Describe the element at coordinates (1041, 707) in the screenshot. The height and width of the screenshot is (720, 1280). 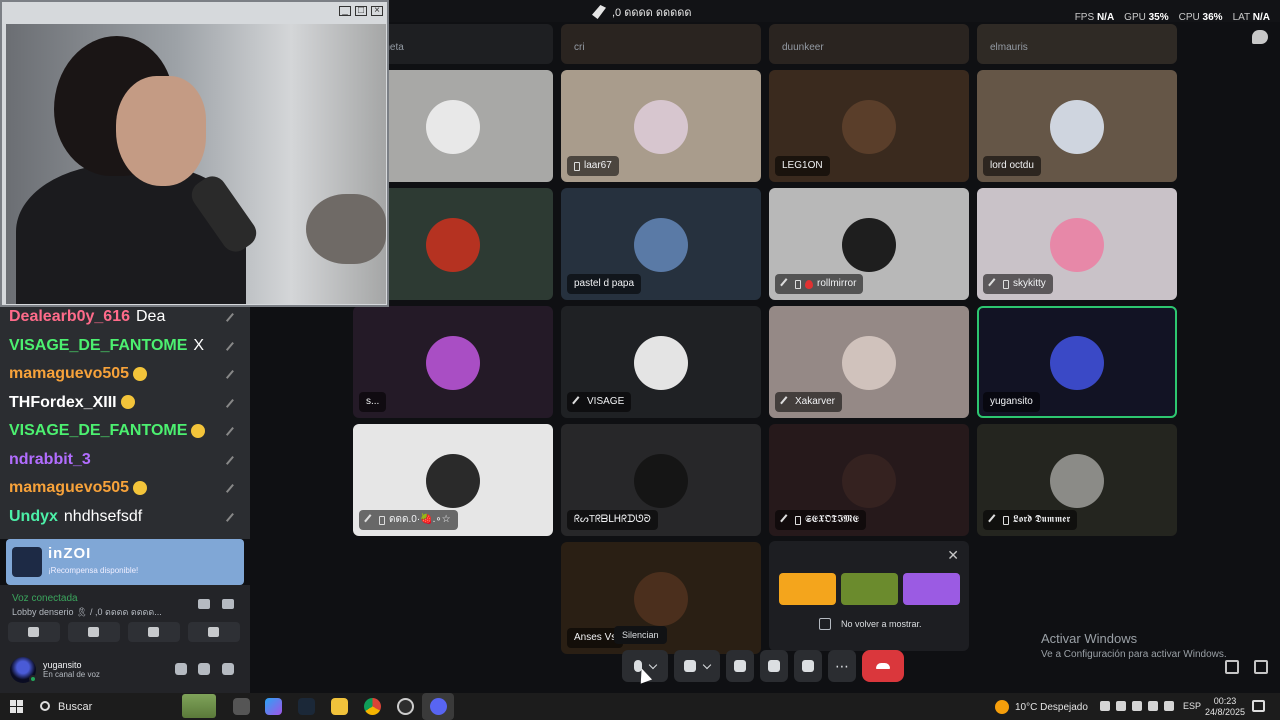
I see `weather-widget: 10°C Despejado` at that location.